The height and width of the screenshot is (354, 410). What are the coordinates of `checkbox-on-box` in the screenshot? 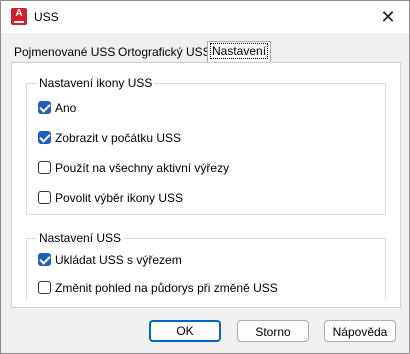 It's located at (44, 107).